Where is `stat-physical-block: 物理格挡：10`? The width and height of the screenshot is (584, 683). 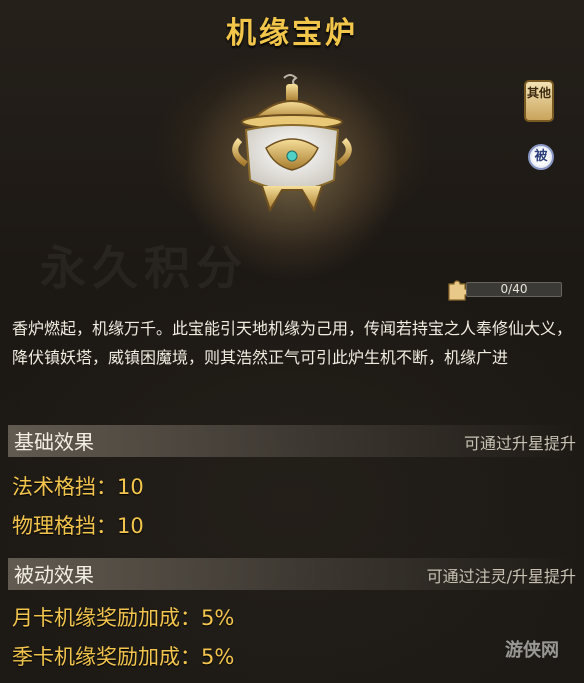
stat-physical-block: 物理格挡：10 is located at coordinates (78, 526).